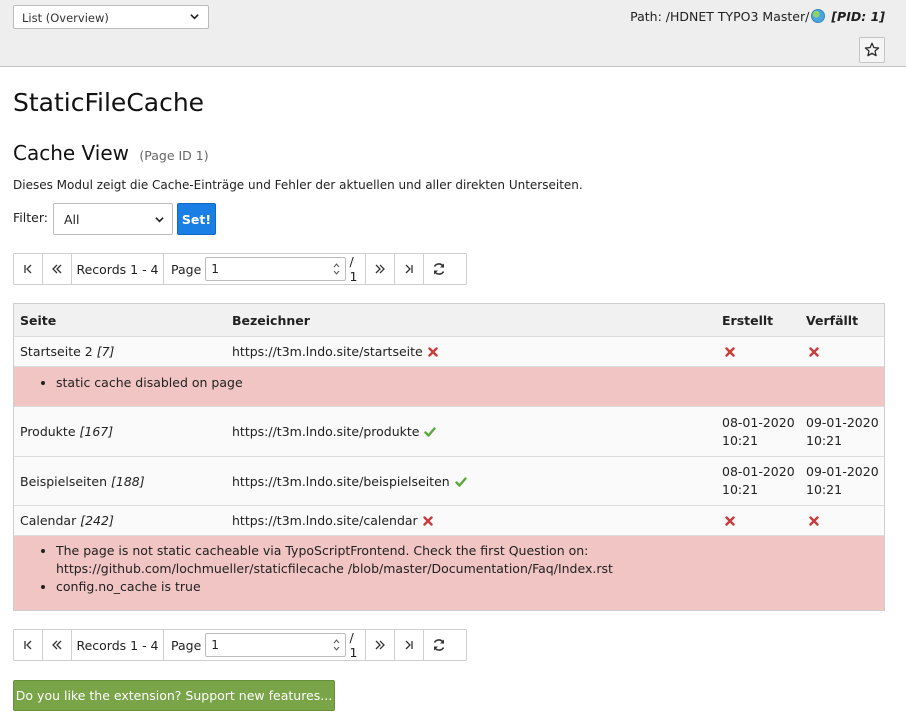  Describe the element at coordinates (109, 102) in the screenshot. I see `page-title: StaticFileCache` at that location.